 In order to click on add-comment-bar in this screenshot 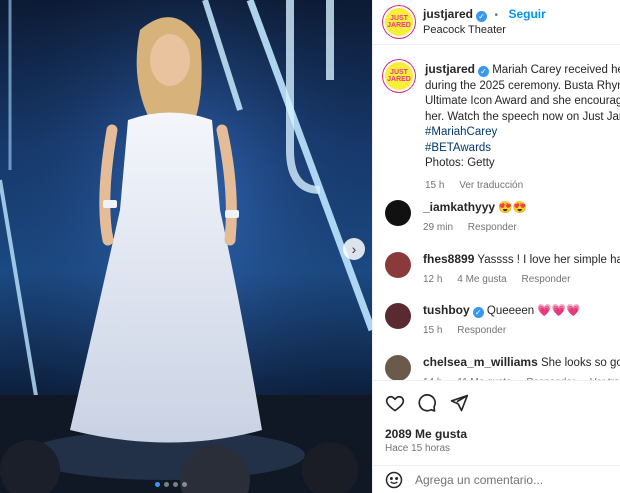, I will do `click(496, 479)`.